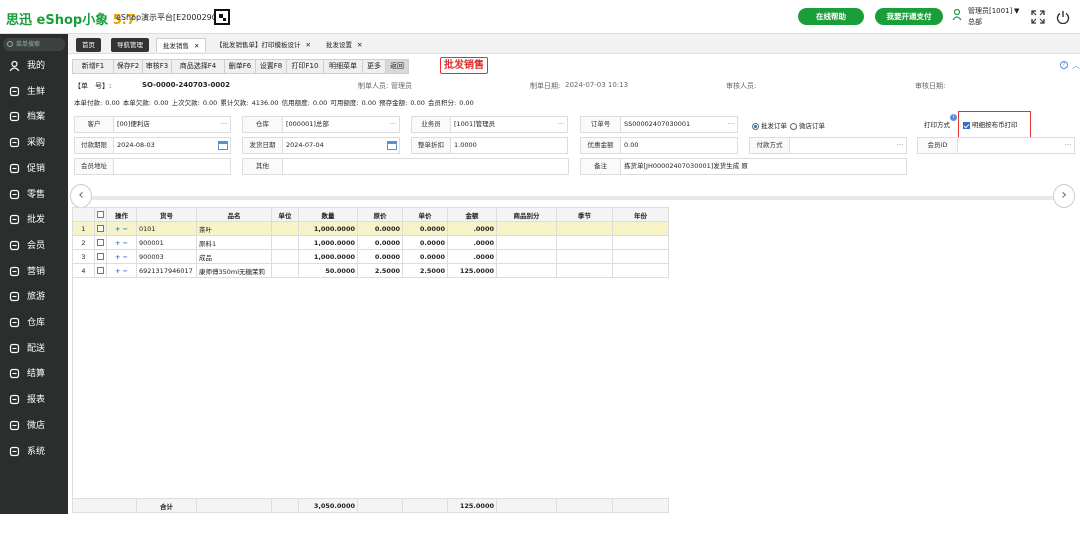  What do you see at coordinates (909, 16) in the screenshot?
I see `open-payment-button: 我要开通支付` at bounding box center [909, 16].